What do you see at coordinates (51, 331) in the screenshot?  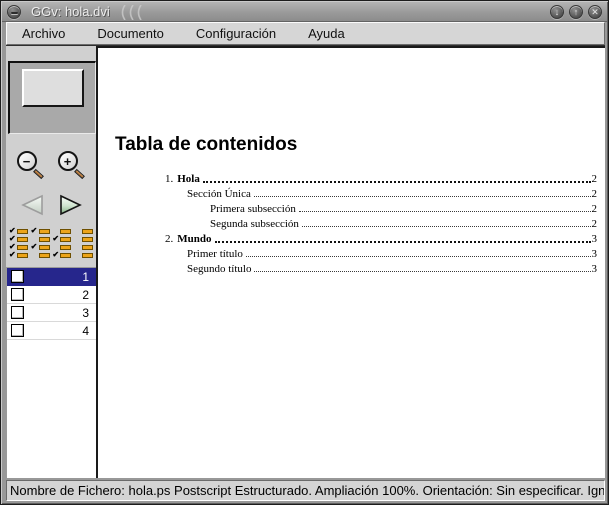 I see `page-list-row: 4` at bounding box center [51, 331].